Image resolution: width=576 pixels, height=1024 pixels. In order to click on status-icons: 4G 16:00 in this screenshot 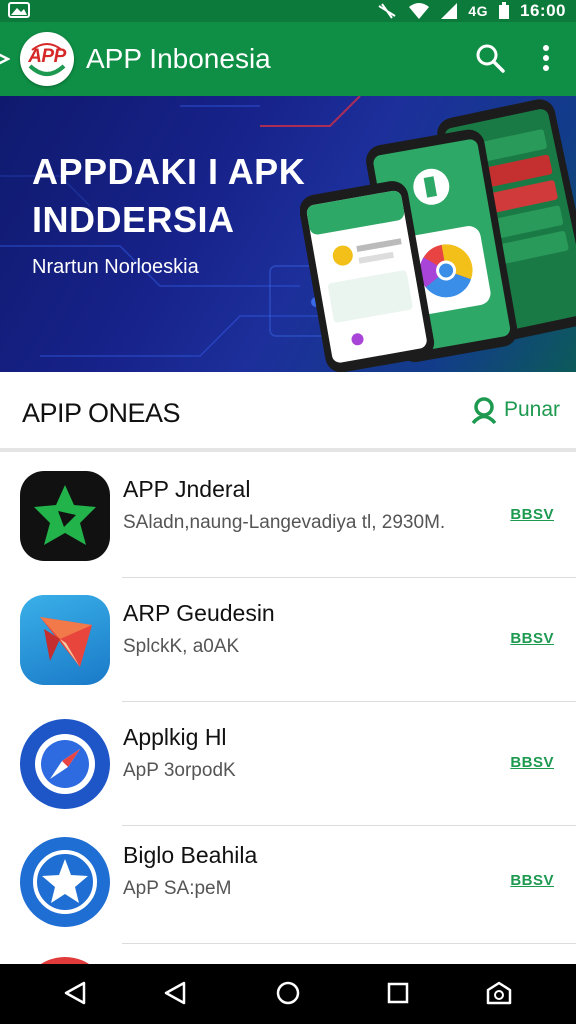, I will do `click(471, 11)`.